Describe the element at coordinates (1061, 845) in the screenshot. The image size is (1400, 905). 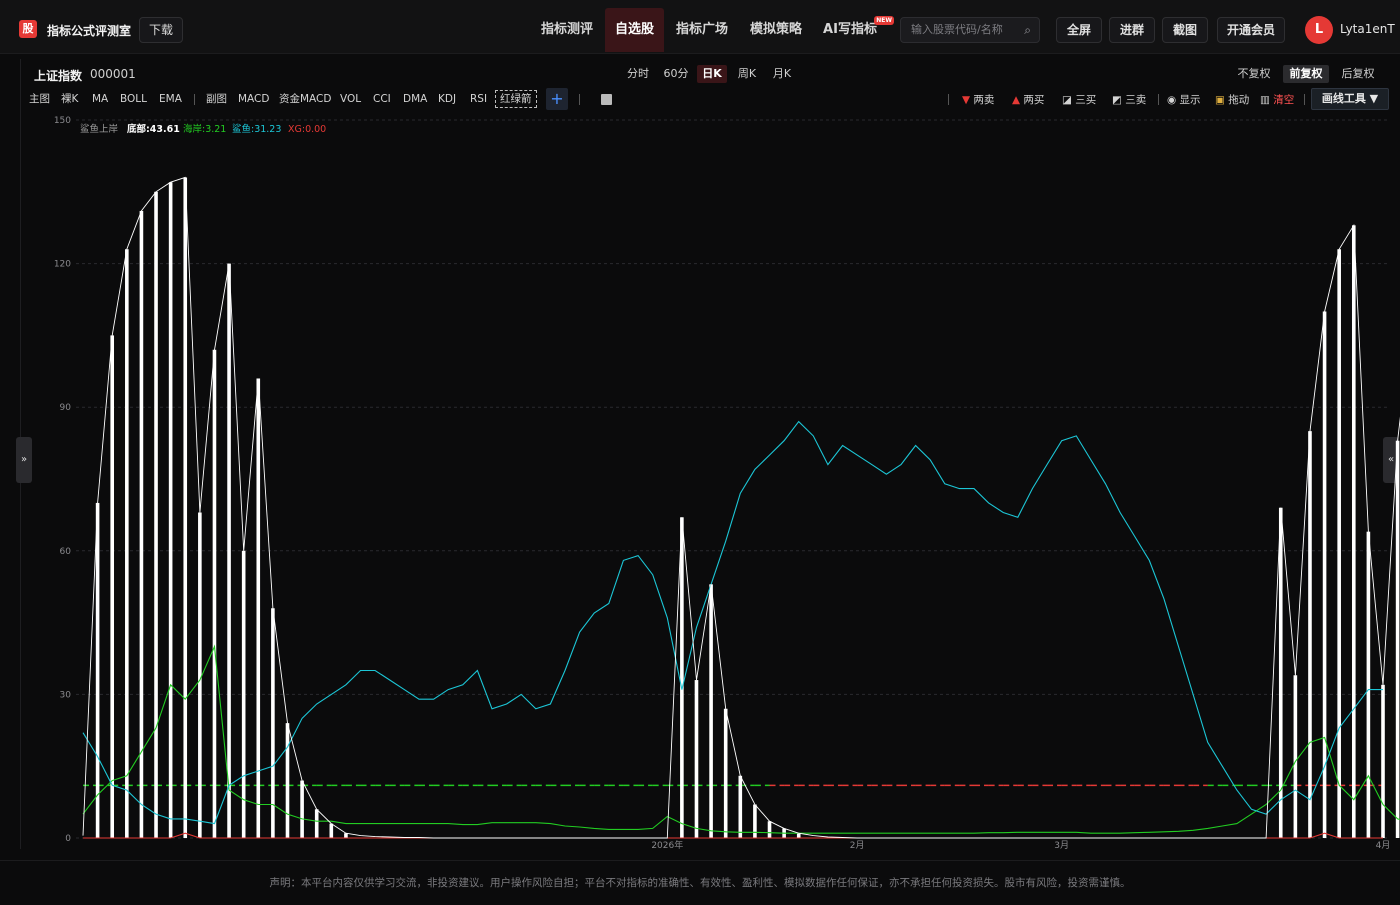
I see `x-tick-label: 3月` at that location.